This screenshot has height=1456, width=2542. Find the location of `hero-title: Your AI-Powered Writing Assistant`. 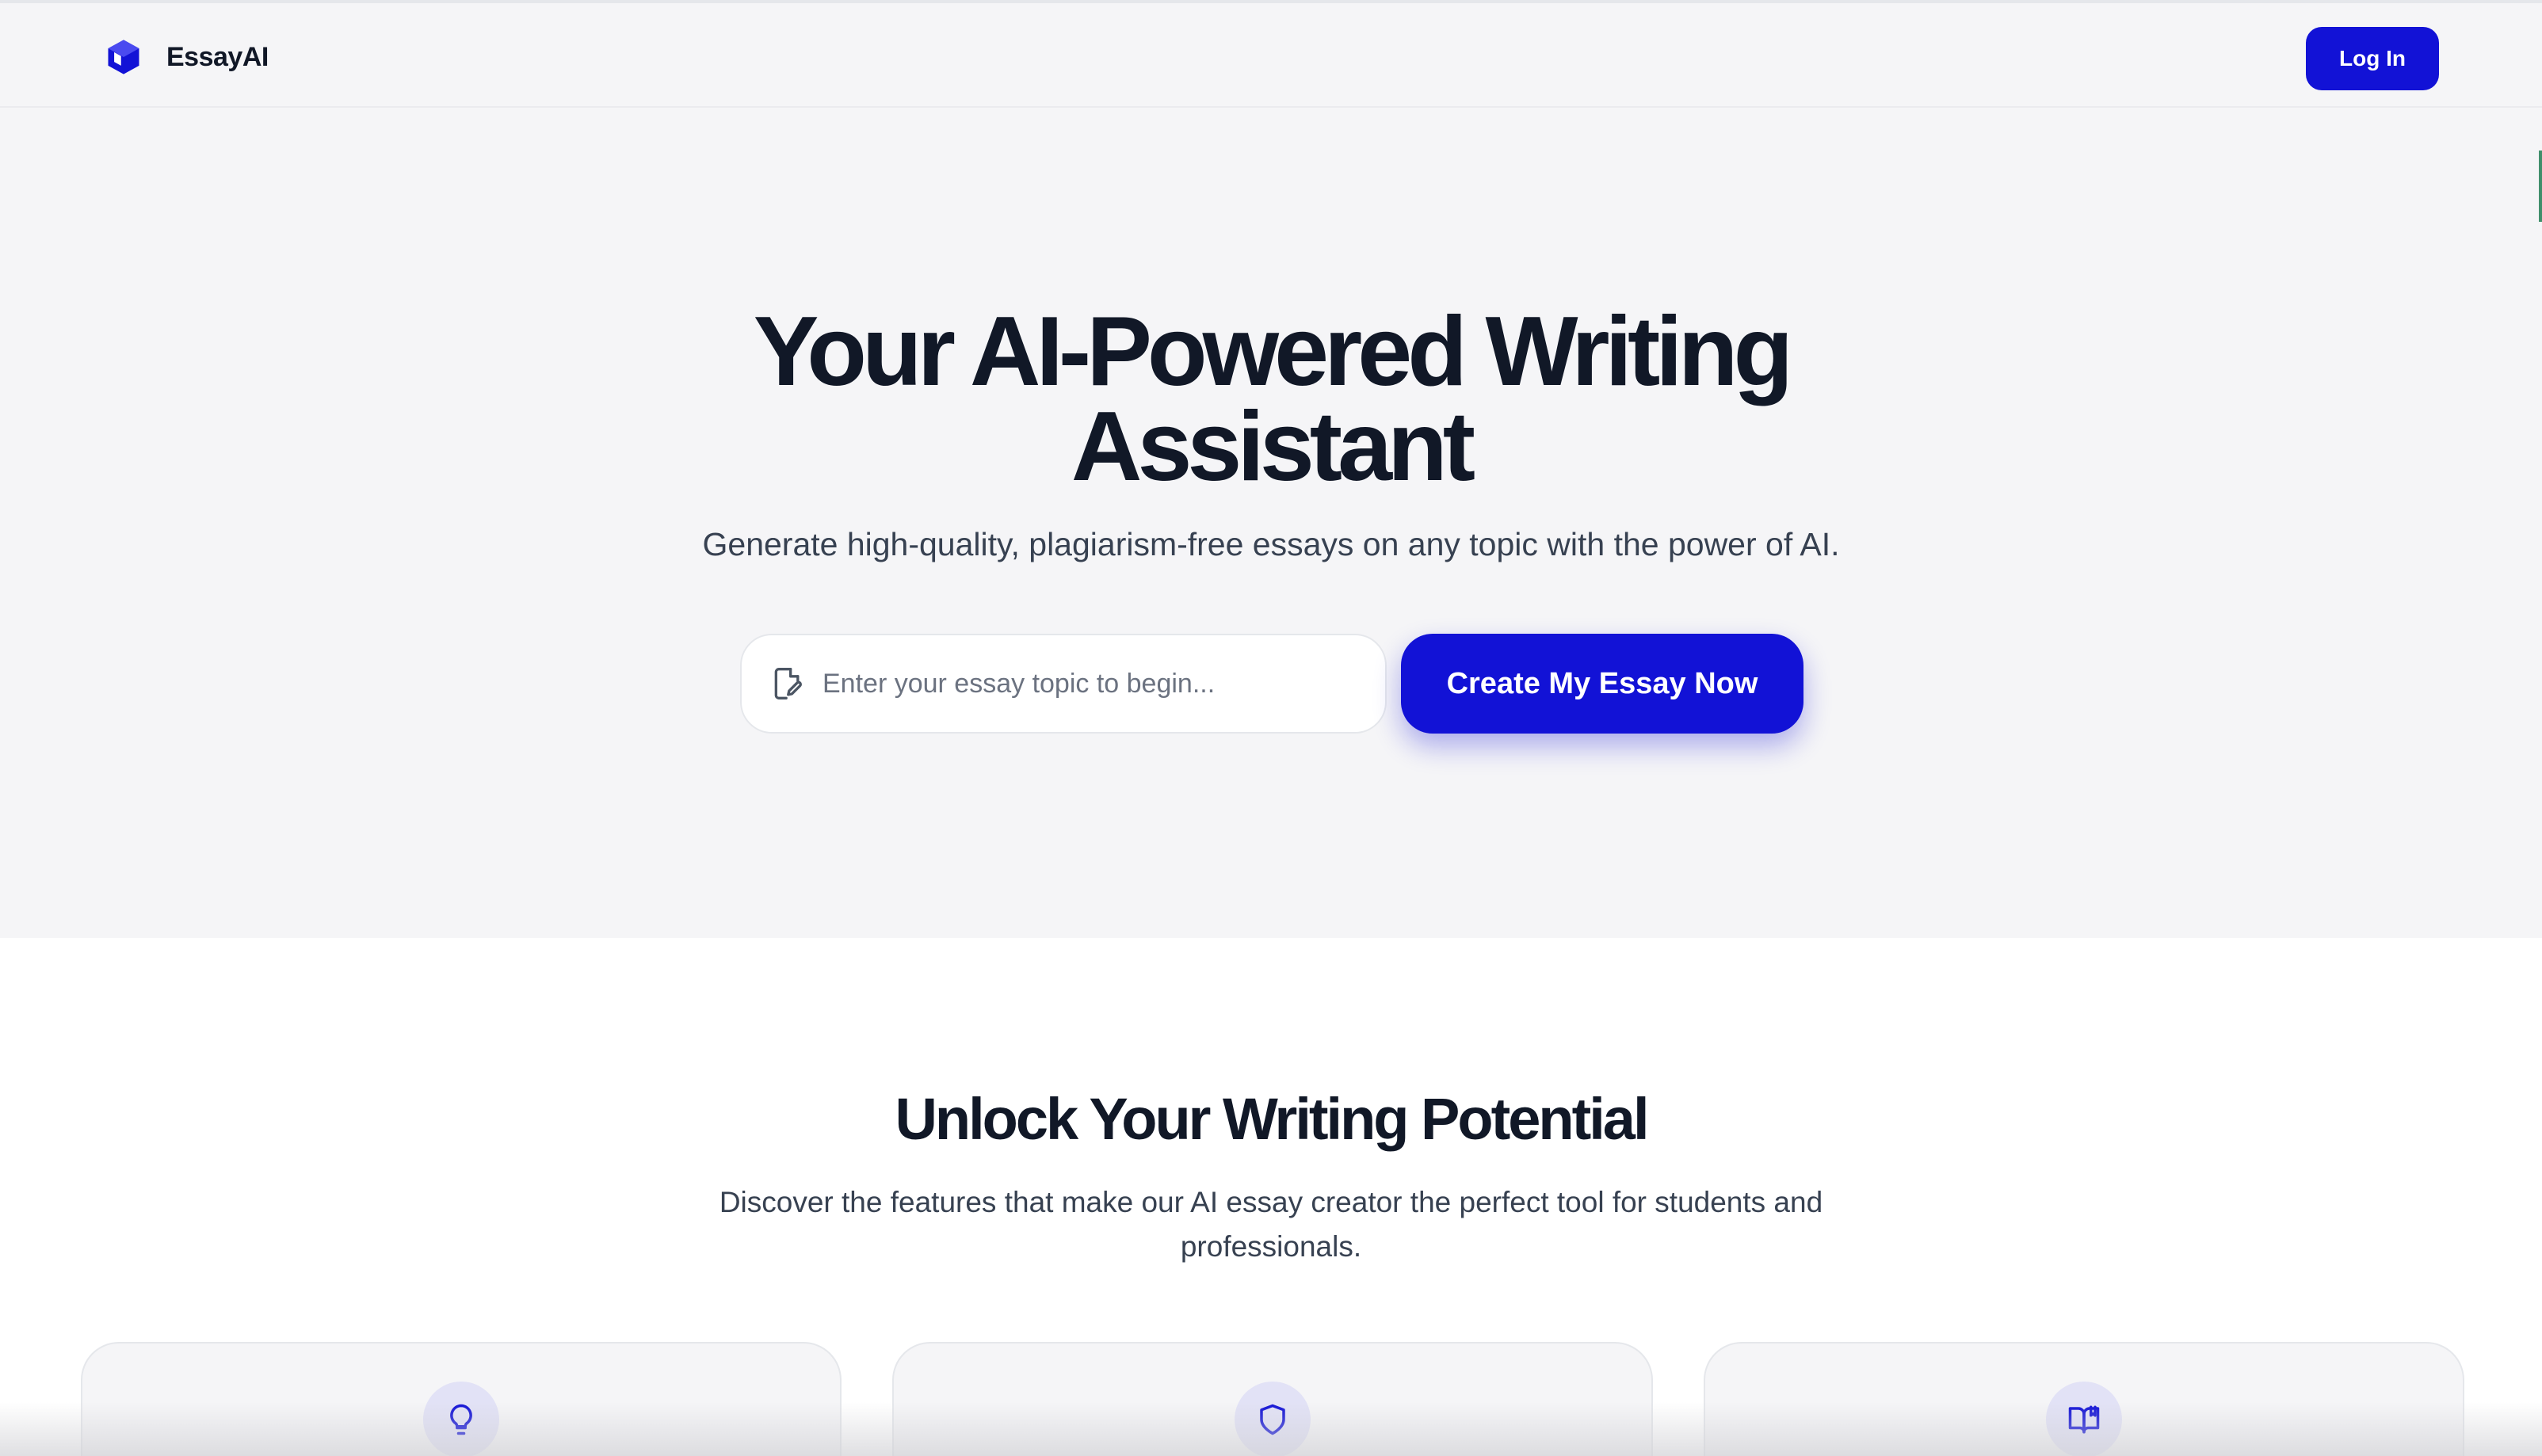

hero-title: Your AI-Powered Writing Assistant is located at coordinates (1271, 399).